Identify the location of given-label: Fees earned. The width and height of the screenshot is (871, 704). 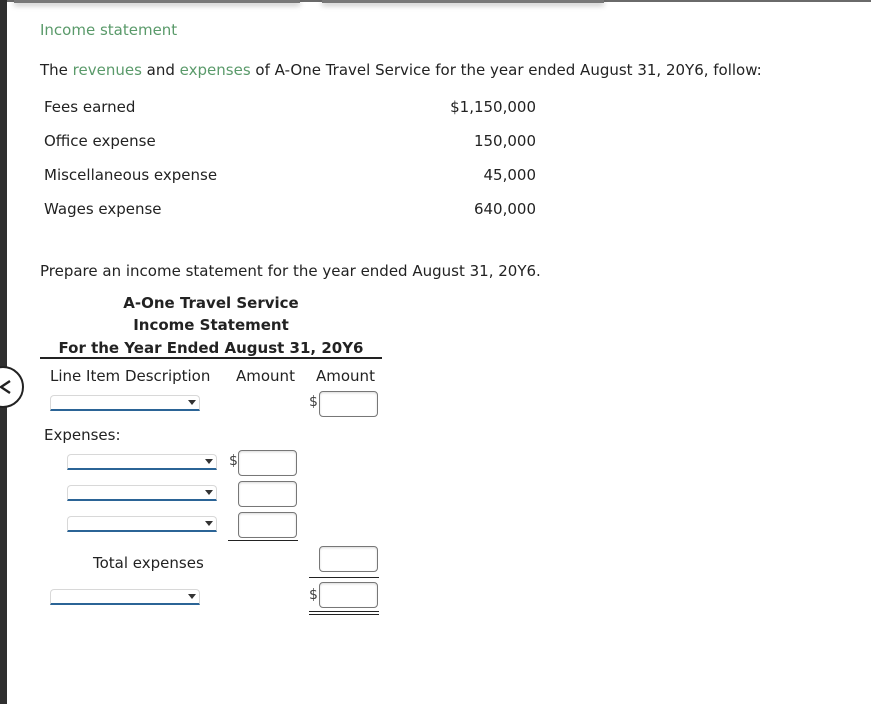
(90, 107).